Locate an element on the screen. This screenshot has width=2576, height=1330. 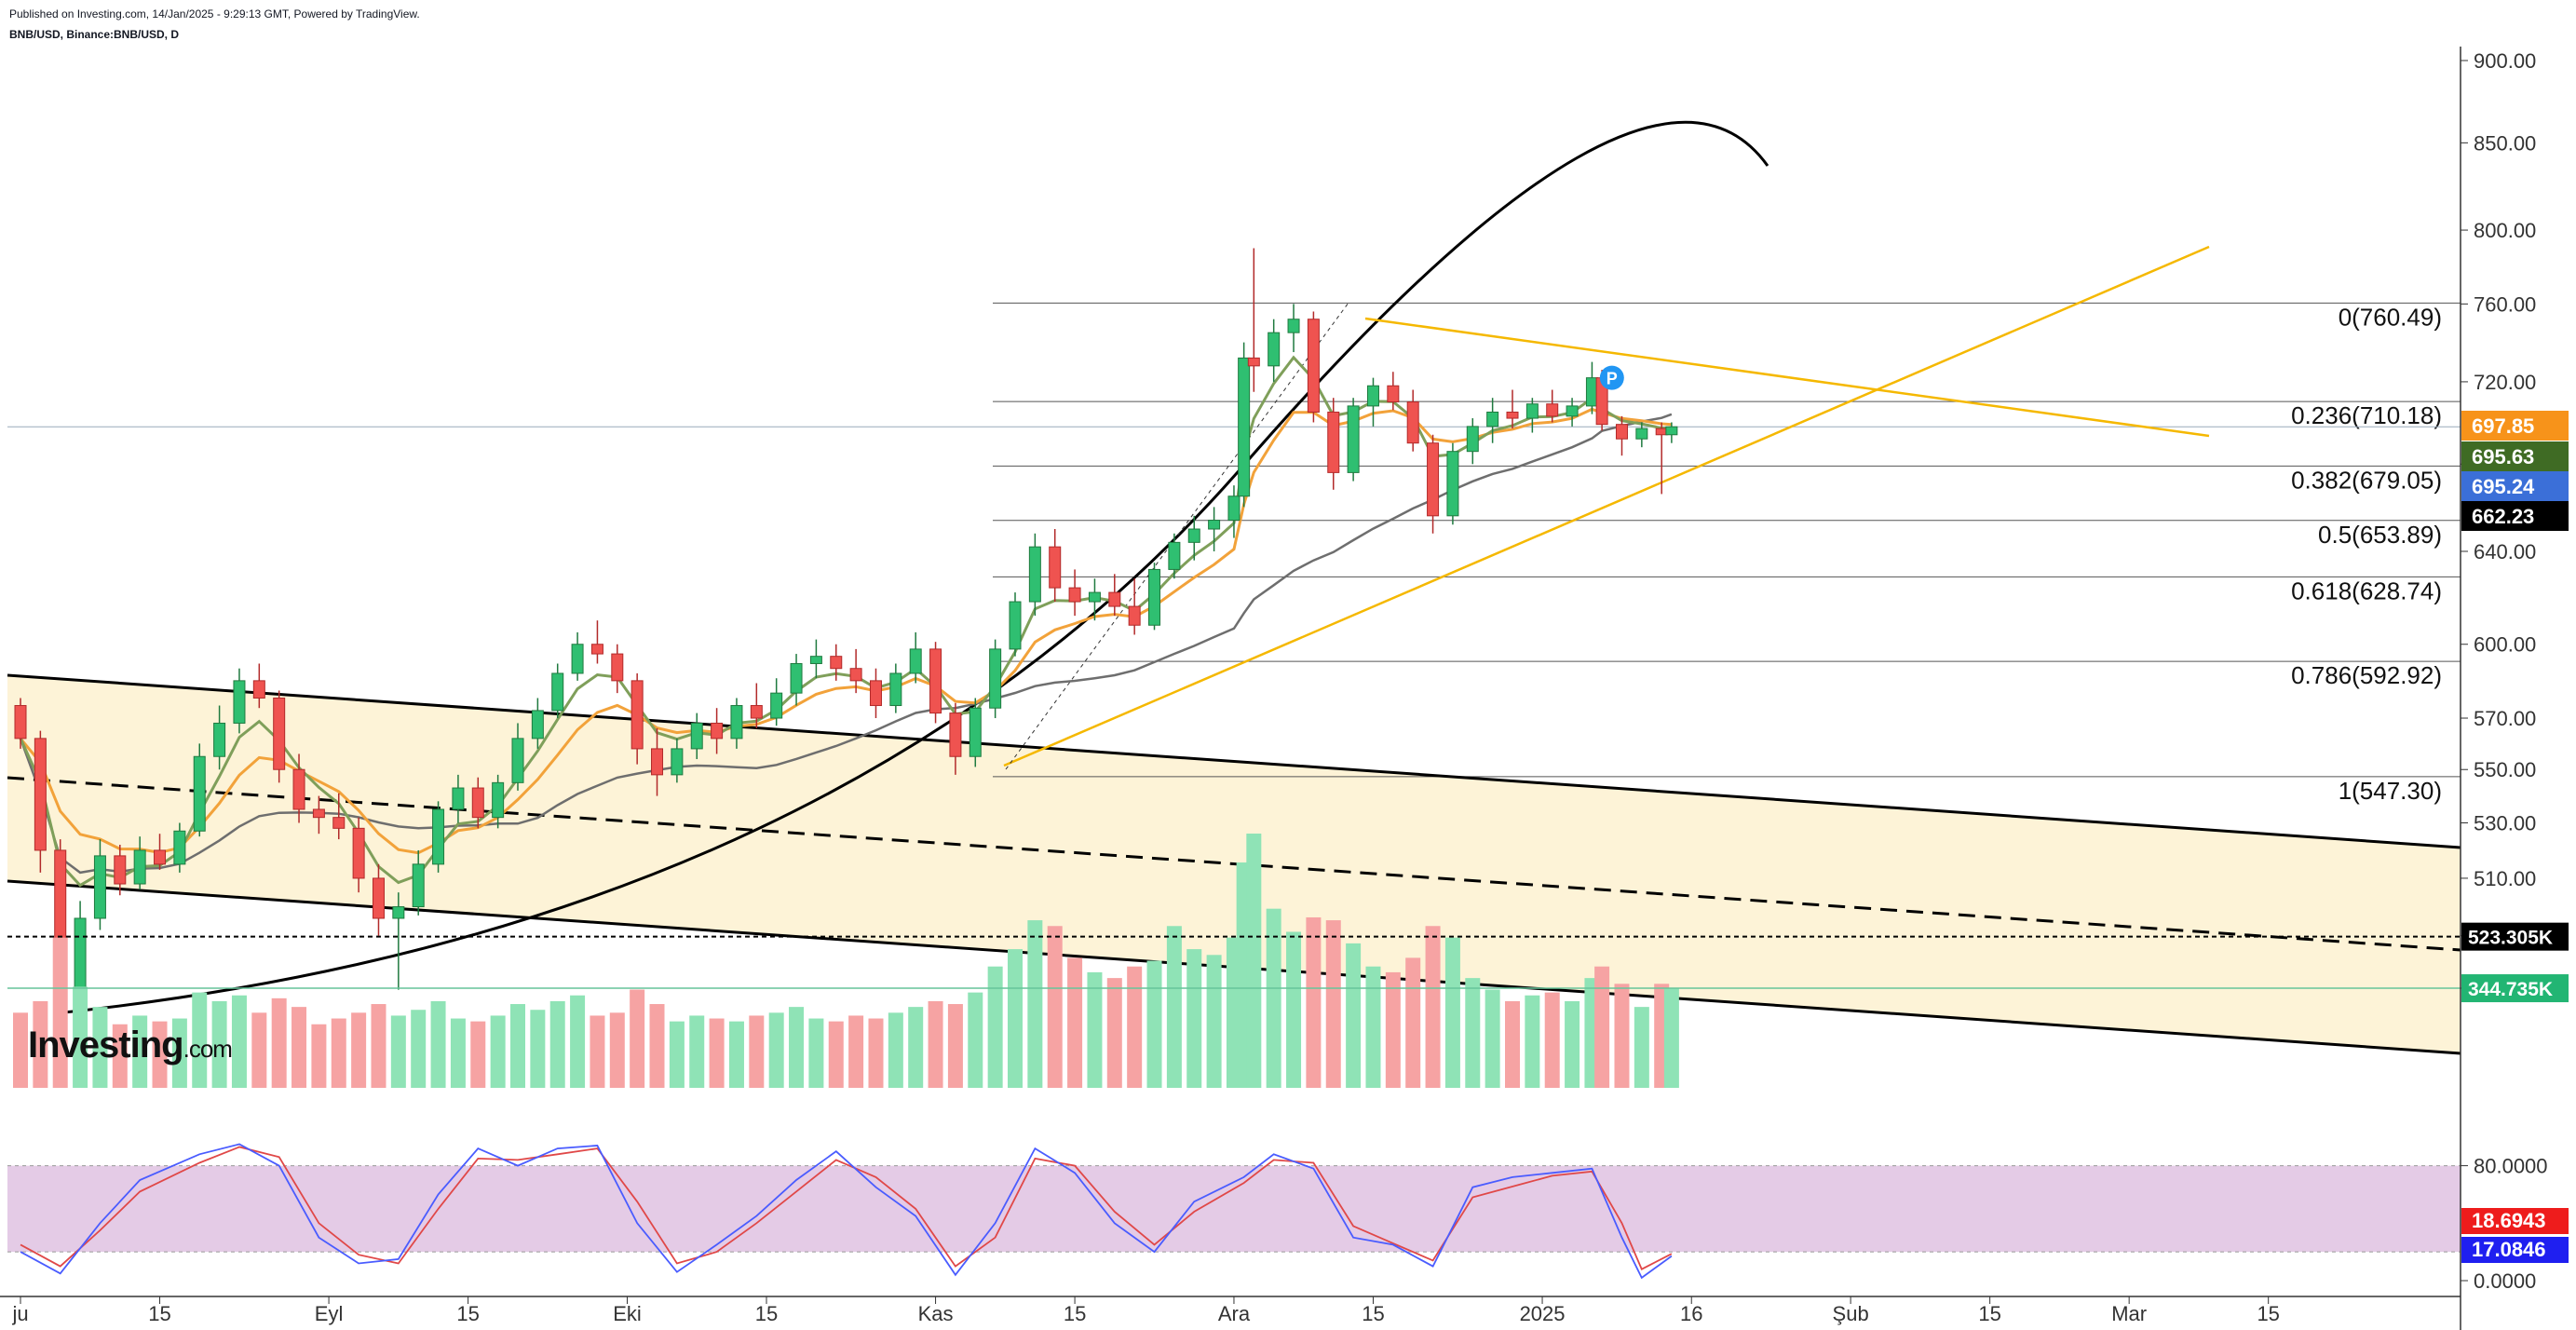
price-tick-label: 510.00 is located at coordinates (2505, 879).